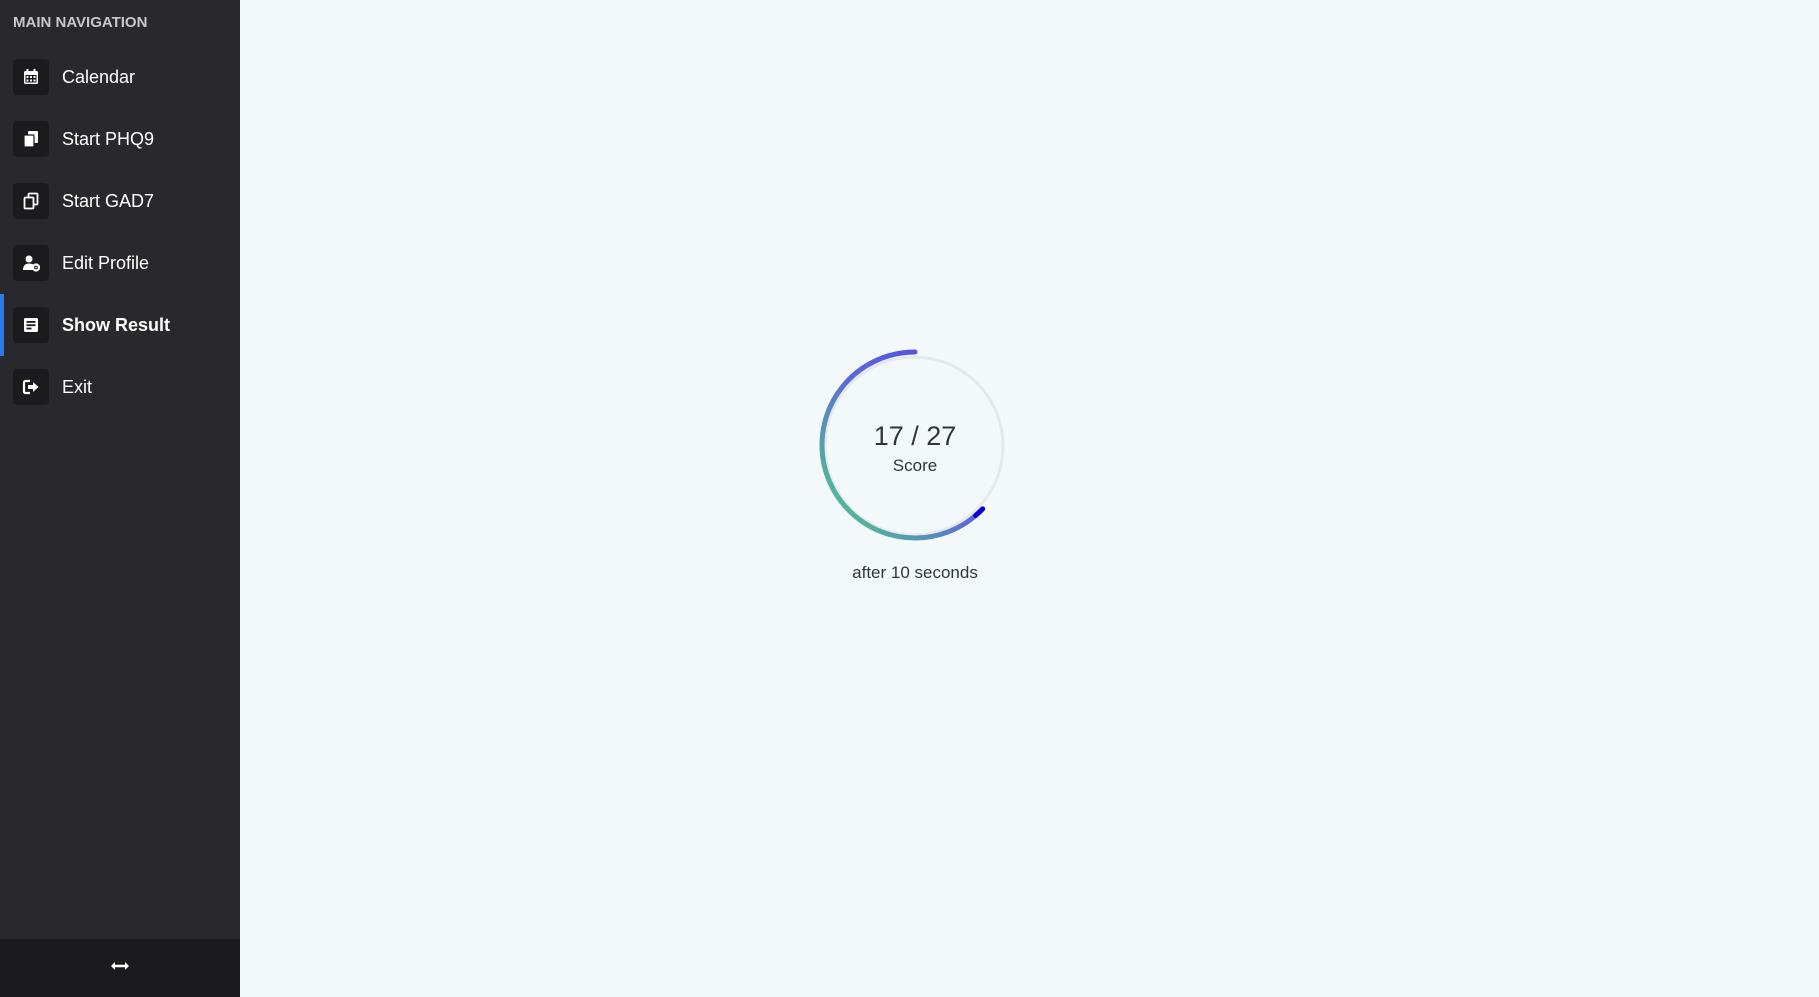  Describe the element at coordinates (108, 200) in the screenshot. I see `sidebar-item-label: Start GAD7` at that location.